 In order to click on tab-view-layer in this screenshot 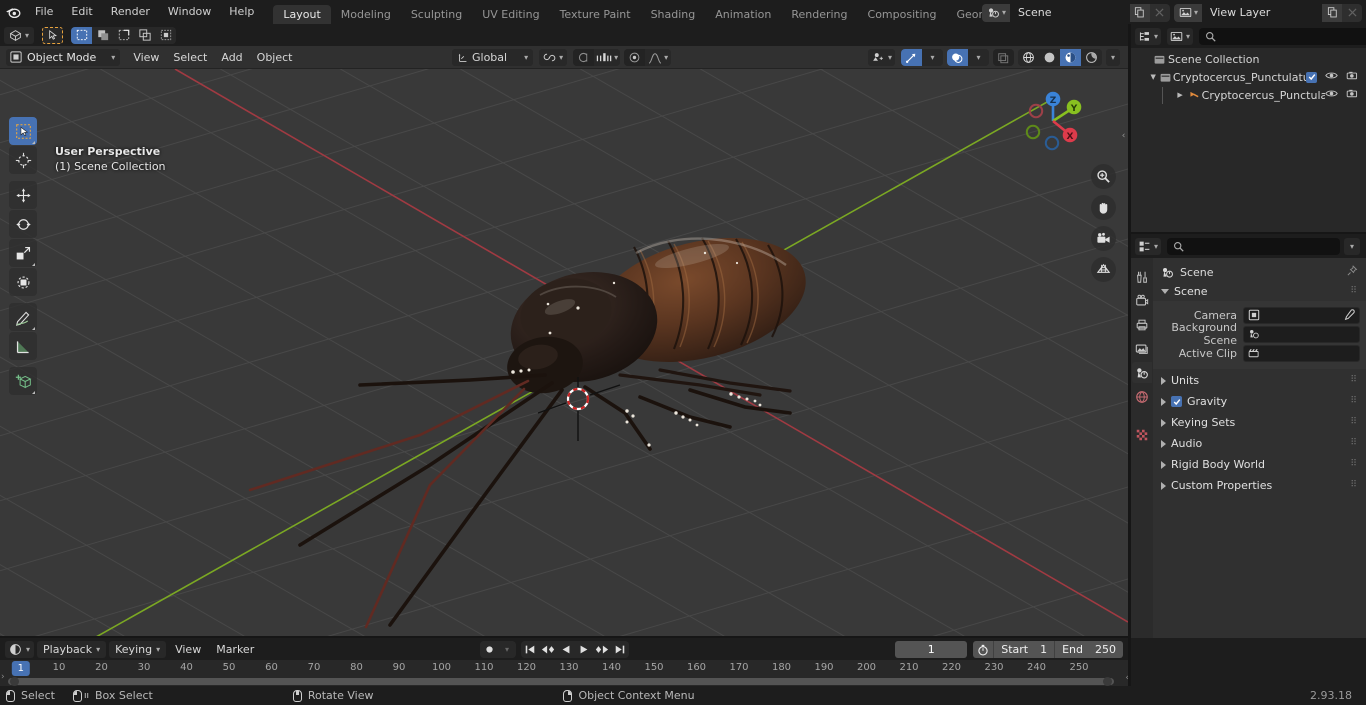, I will do `click(1142, 348)`.